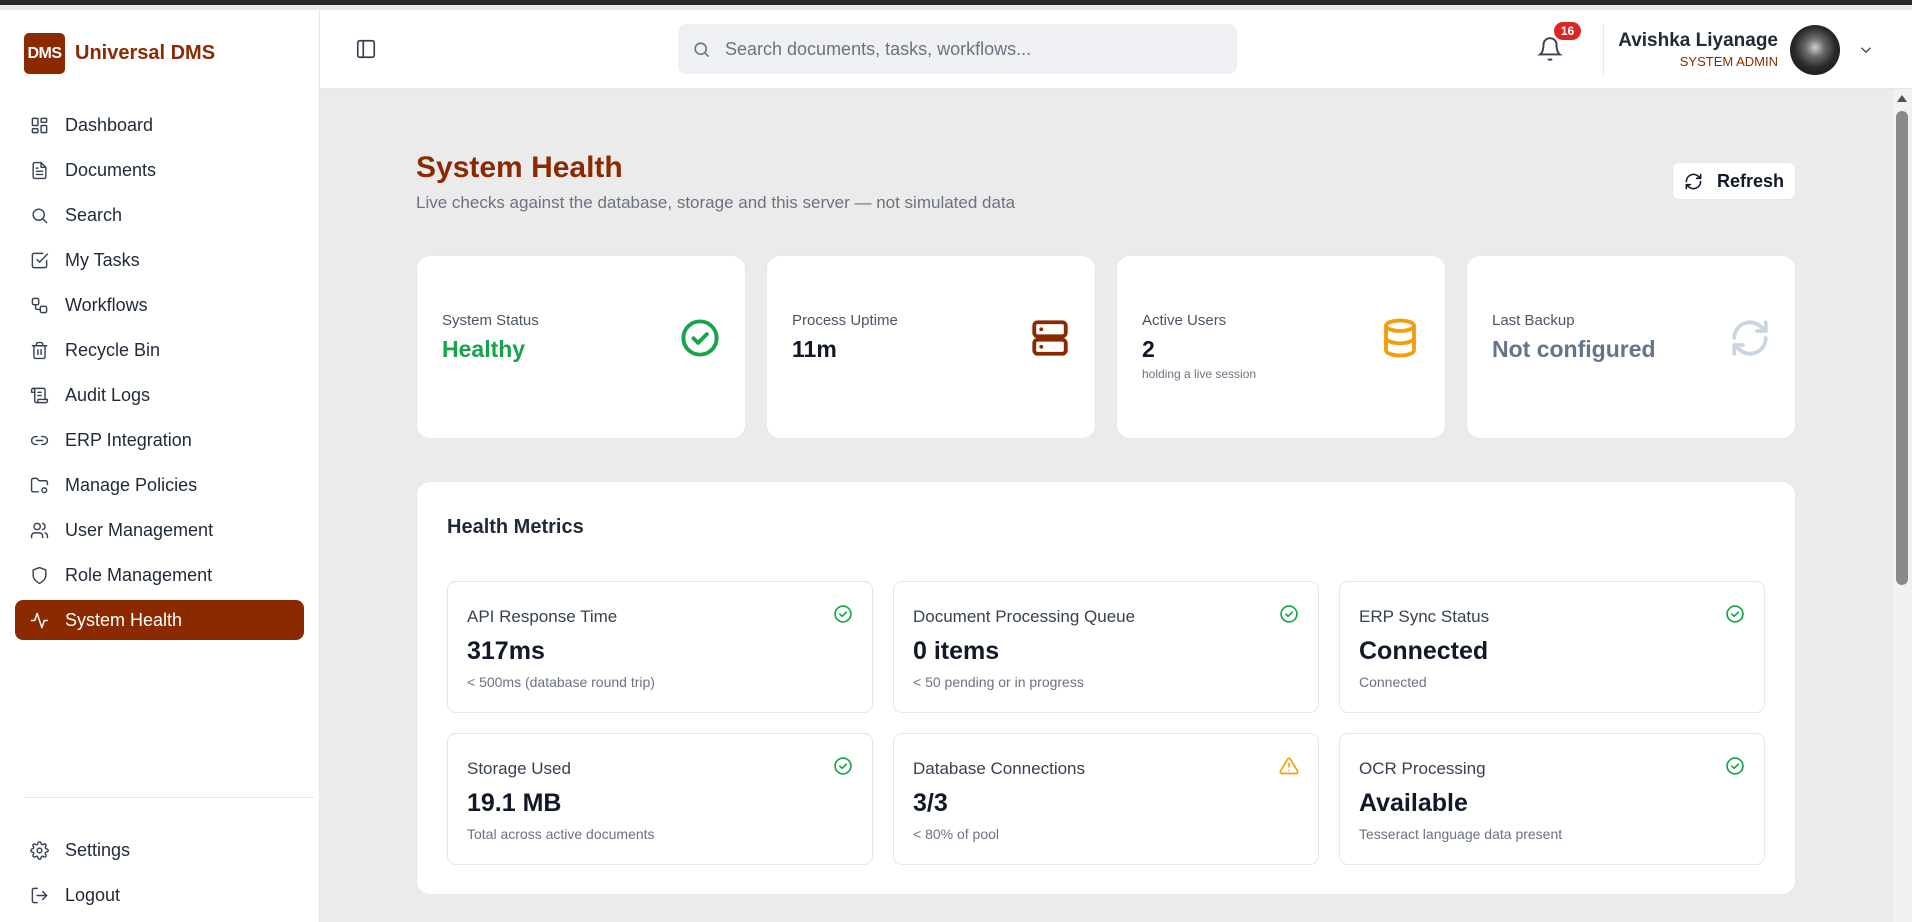  Describe the element at coordinates (39, 575) in the screenshot. I see `shield-icon` at that location.